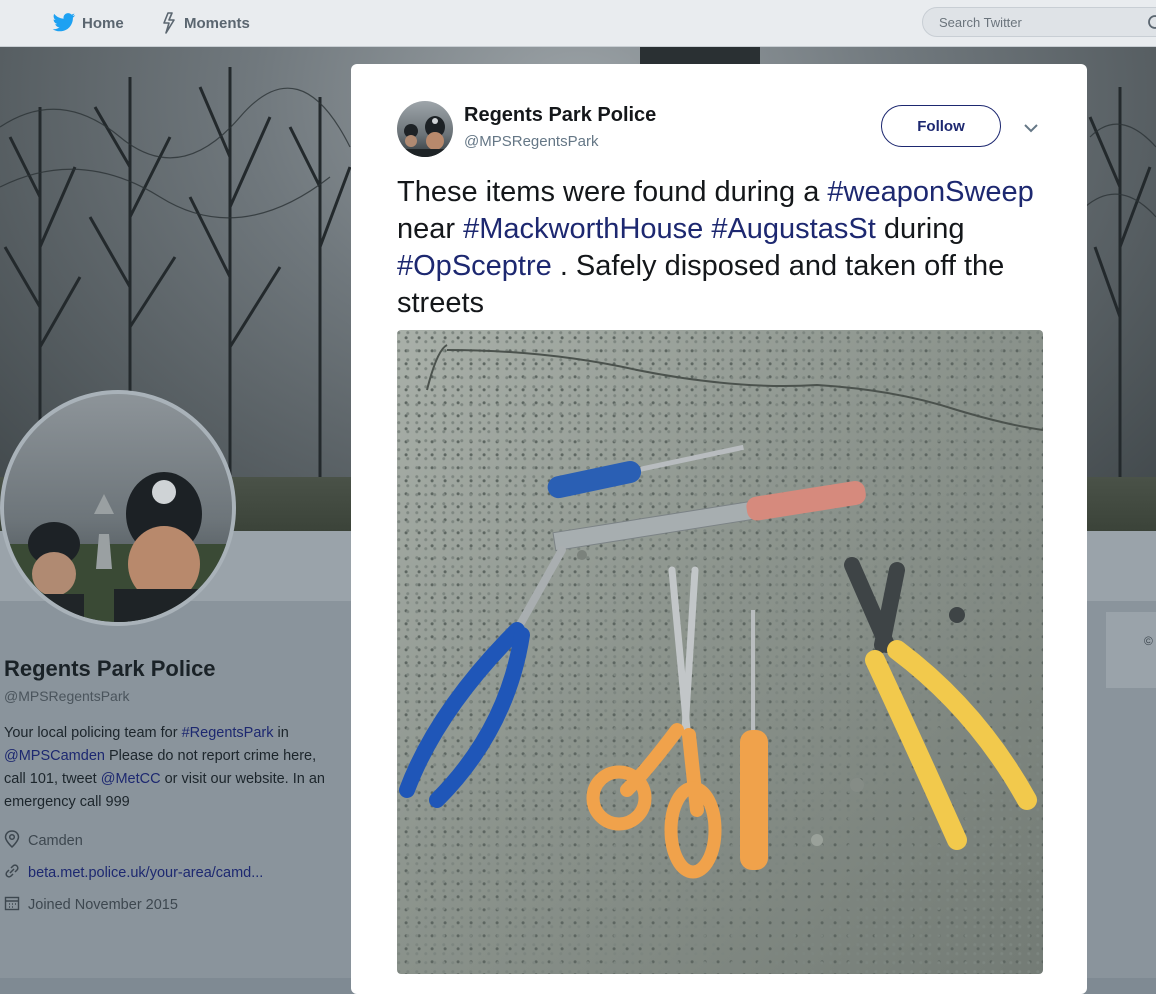 The height and width of the screenshot is (994, 1156). Describe the element at coordinates (54, 756) in the screenshot. I see `bio-mention-link: @MPSCamden` at that location.